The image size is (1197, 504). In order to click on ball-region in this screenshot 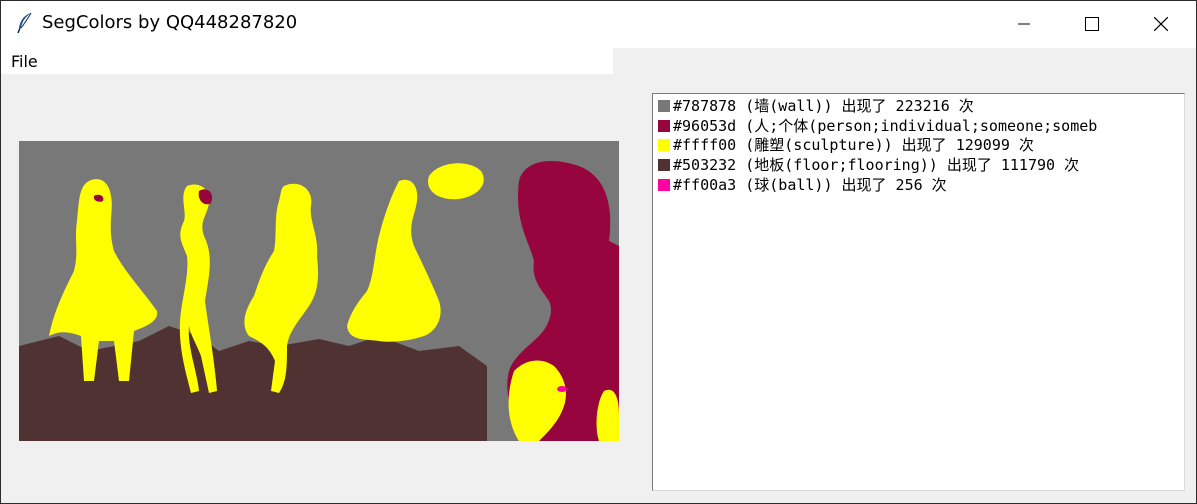, I will do `click(562, 389)`.